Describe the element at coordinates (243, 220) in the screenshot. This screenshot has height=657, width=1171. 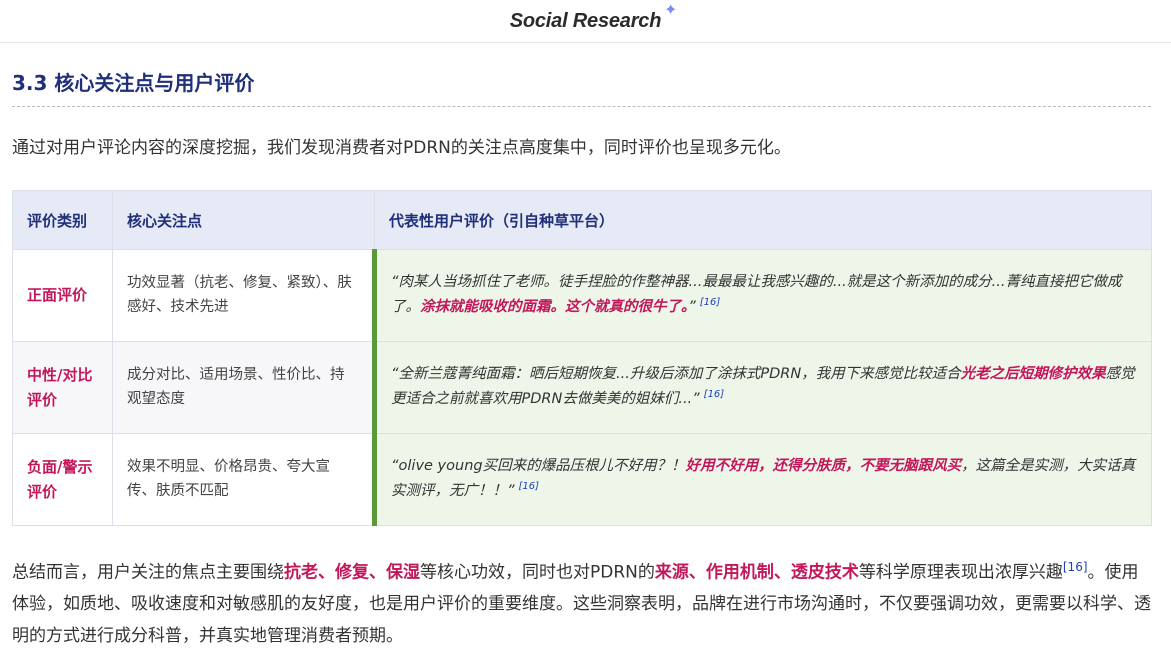
I see `header-focus: 核心关注点` at that location.